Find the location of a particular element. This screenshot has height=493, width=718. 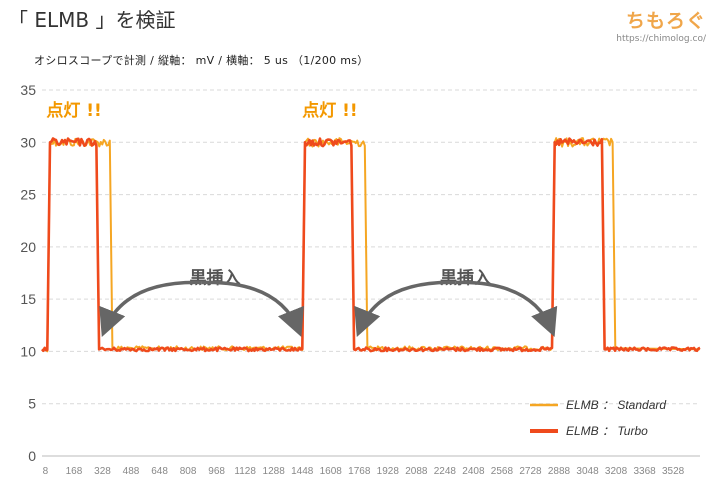

x-tick-label: 8 is located at coordinates (46, 471).